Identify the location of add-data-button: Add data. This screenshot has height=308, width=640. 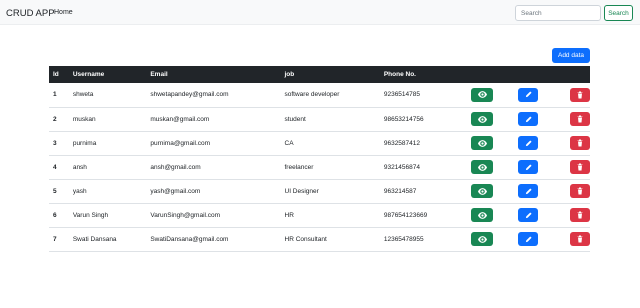
(571, 55).